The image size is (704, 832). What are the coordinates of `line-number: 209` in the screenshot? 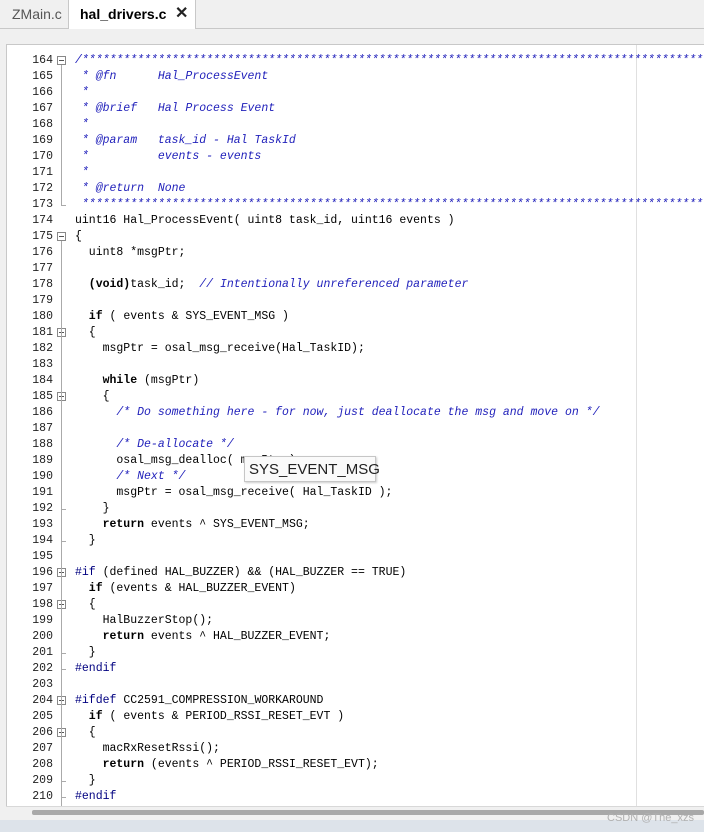 It's located at (42, 780).